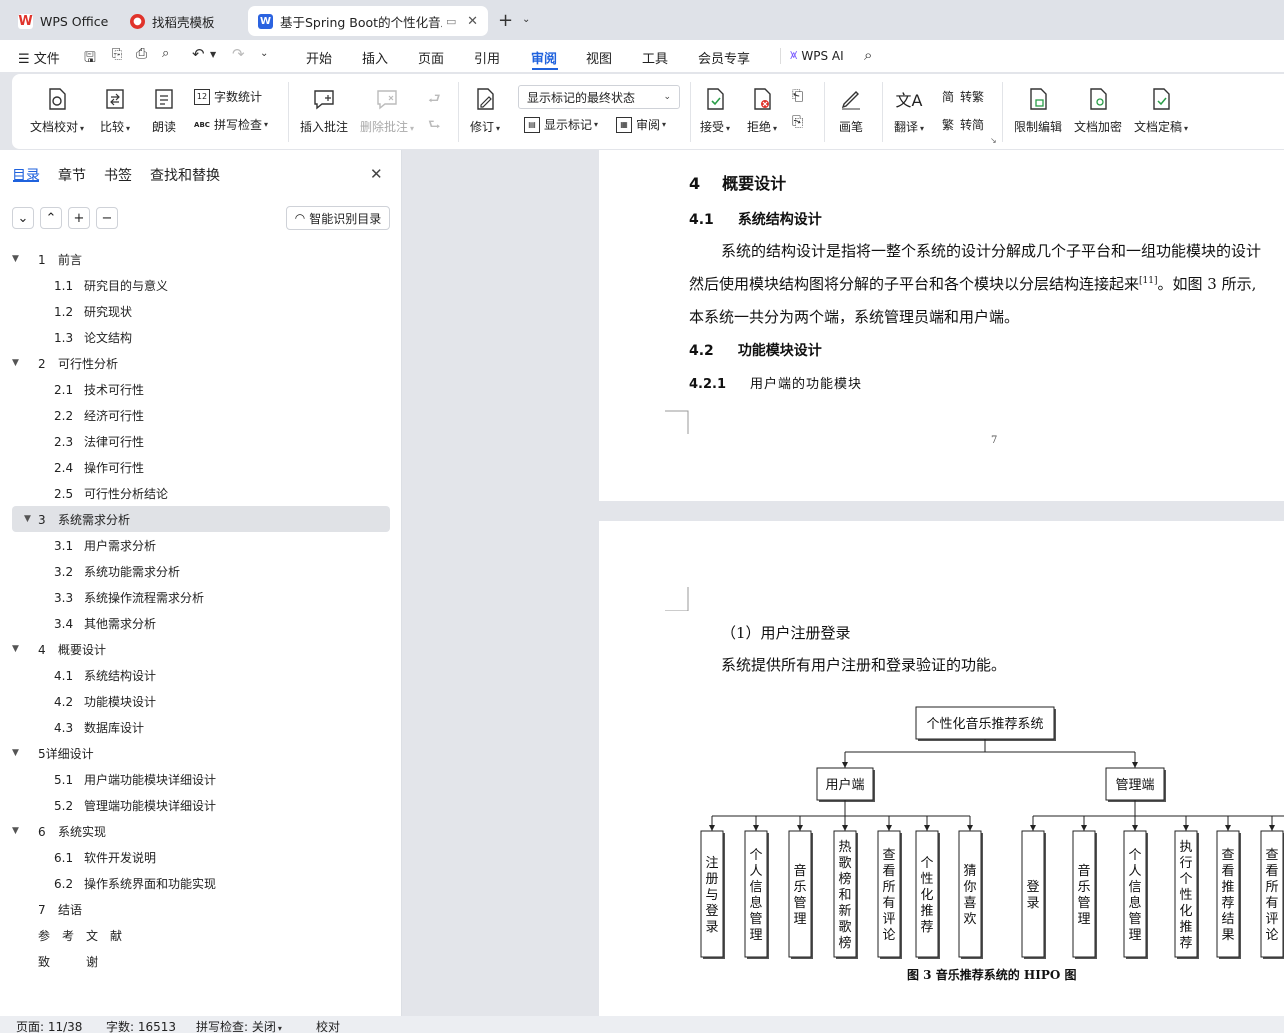 Image resolution: width=1284 pixels, height=1033 pixels. Describe the element at coordinates (165, 53) in the screenshot. I see `print-preview-icon: ⌕` at that location.